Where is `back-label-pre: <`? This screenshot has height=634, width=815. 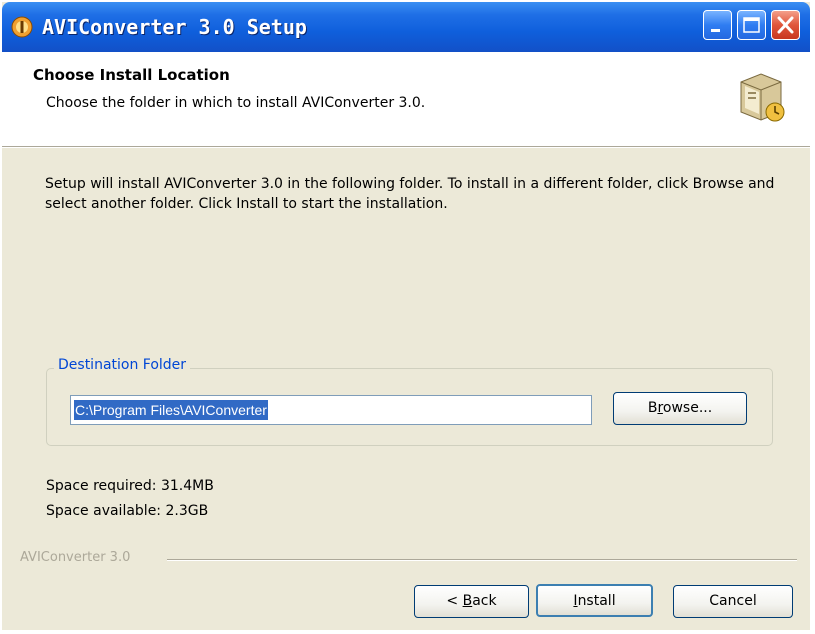 back-label-pre: < is located at coordinates (454, 601).